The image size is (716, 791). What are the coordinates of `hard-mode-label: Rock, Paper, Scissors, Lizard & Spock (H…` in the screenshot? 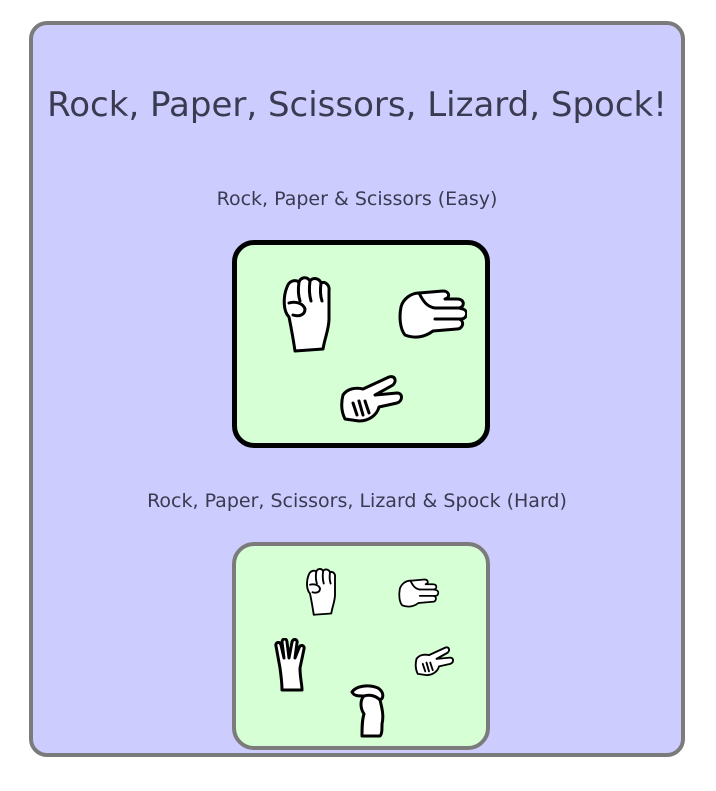 It's located at (357, 501).